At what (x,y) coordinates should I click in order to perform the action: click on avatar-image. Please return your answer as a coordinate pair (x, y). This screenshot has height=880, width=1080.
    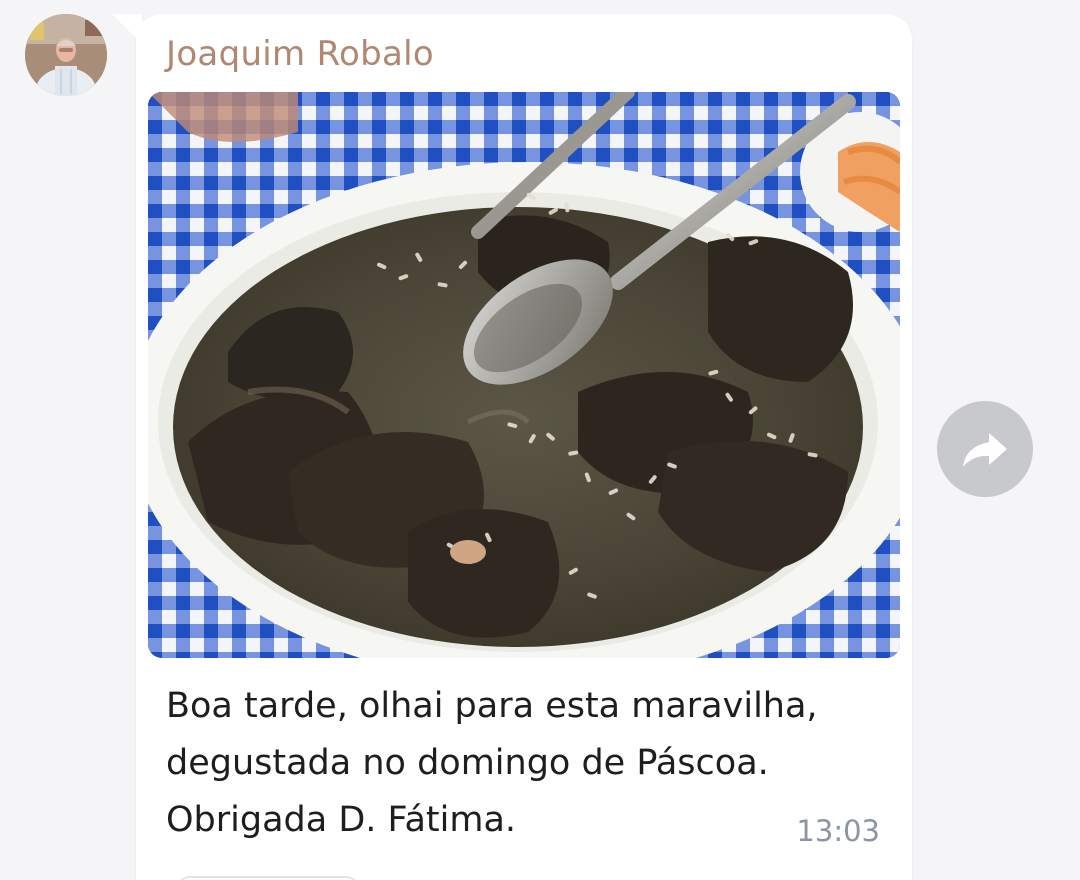
    Looking at the image, I should click on (66, 55).